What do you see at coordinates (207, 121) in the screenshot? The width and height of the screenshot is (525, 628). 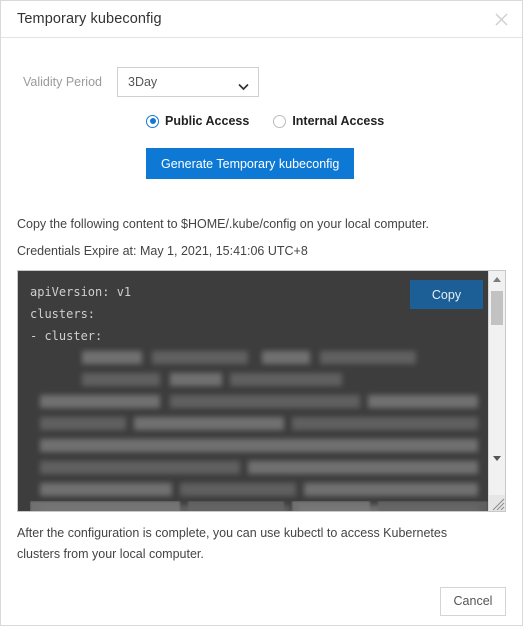 I see `radio-public-access-label: Public Access` at bounding box center [207, 121].